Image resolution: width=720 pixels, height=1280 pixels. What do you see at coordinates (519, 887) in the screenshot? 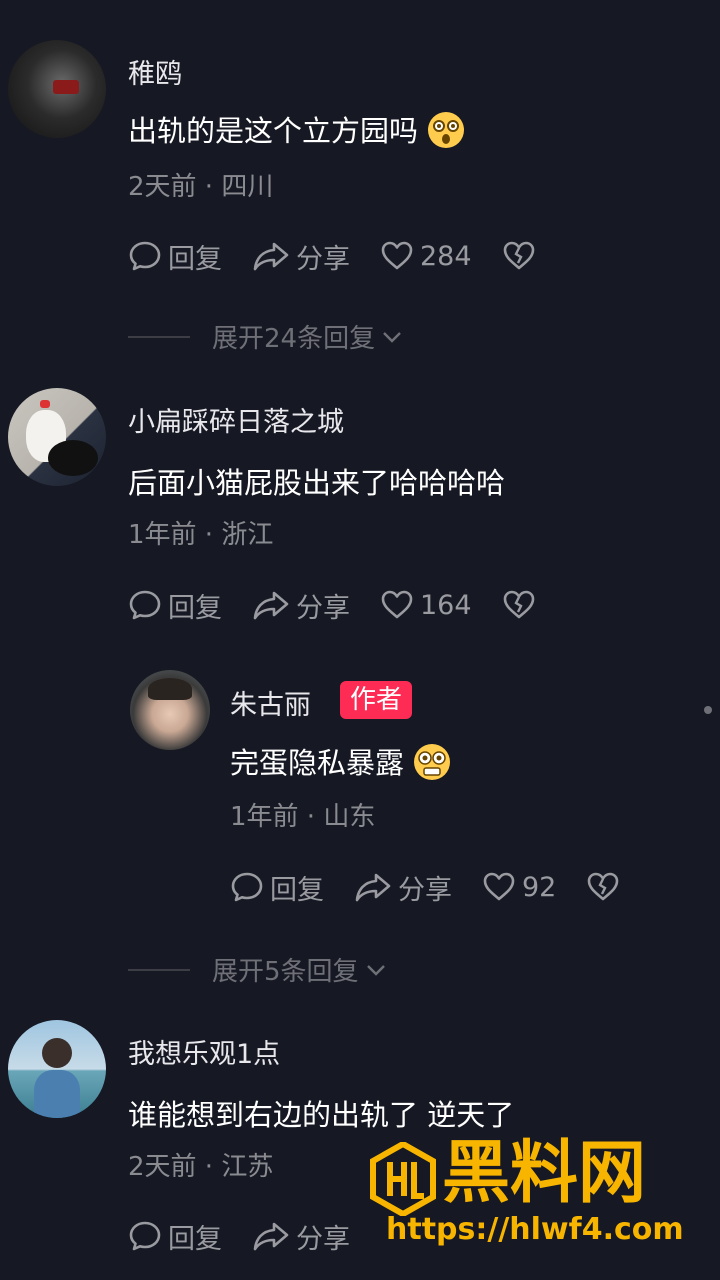
I see `like-button: 92` at bounding box center [519, 887].